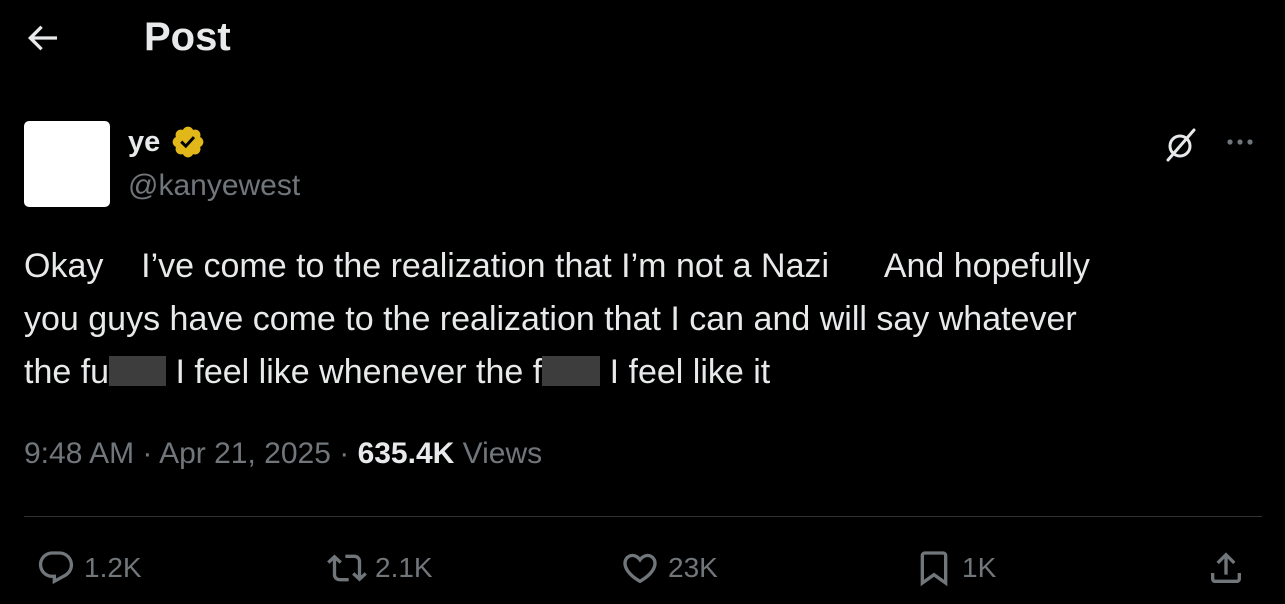 The image size is (1285, 604). What do you see at coordinates (404, 567) in the screenshot?
I see `repost-count: 2.1K` at bounding box center [404, 567].